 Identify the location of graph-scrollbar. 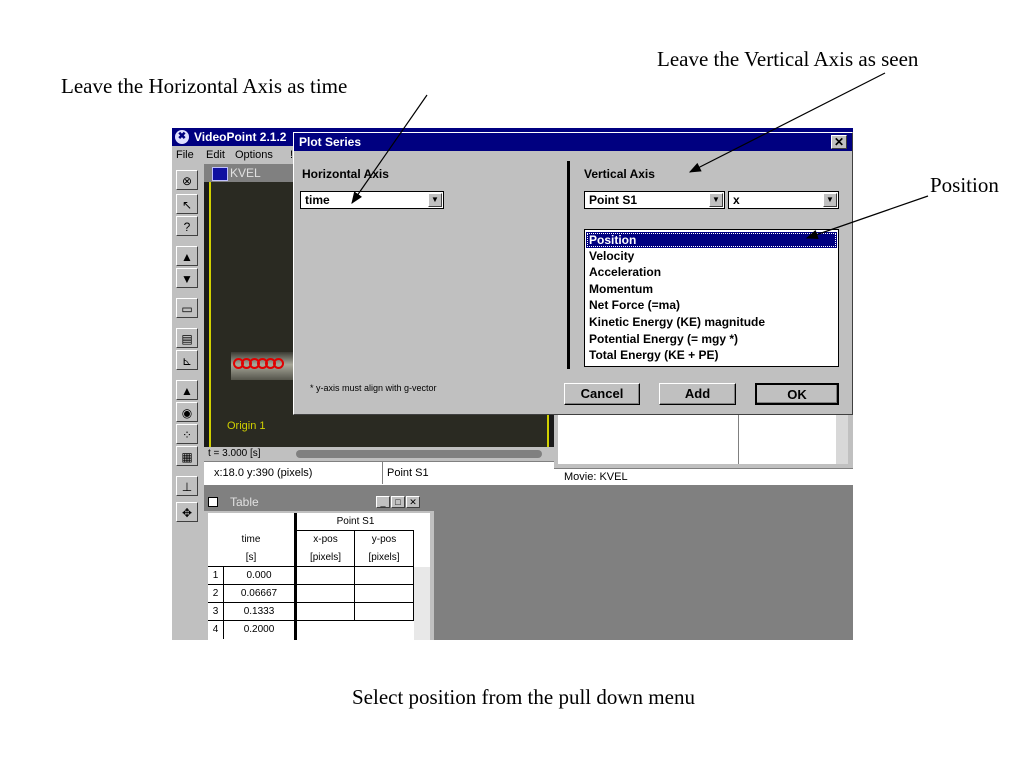
(842, 439).